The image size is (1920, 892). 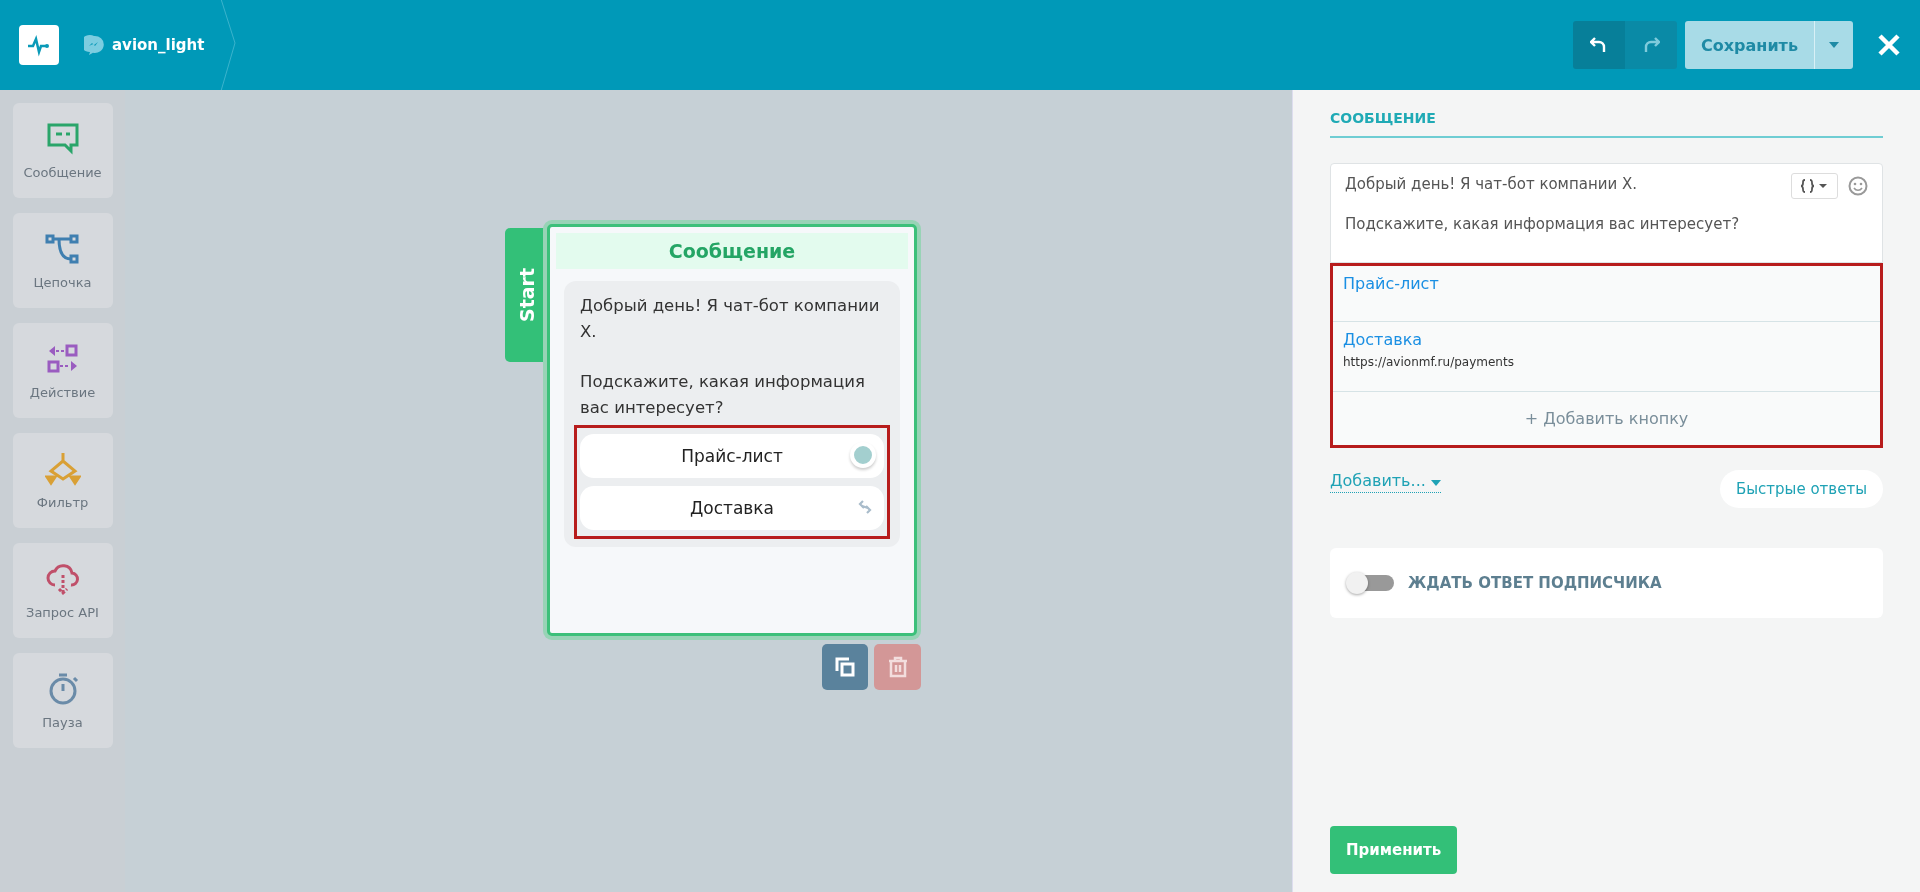 What do you see at coordinates (158, 45) in the screenshot?
I see `bot-name: avion_light` at bounding box center [158, 45].